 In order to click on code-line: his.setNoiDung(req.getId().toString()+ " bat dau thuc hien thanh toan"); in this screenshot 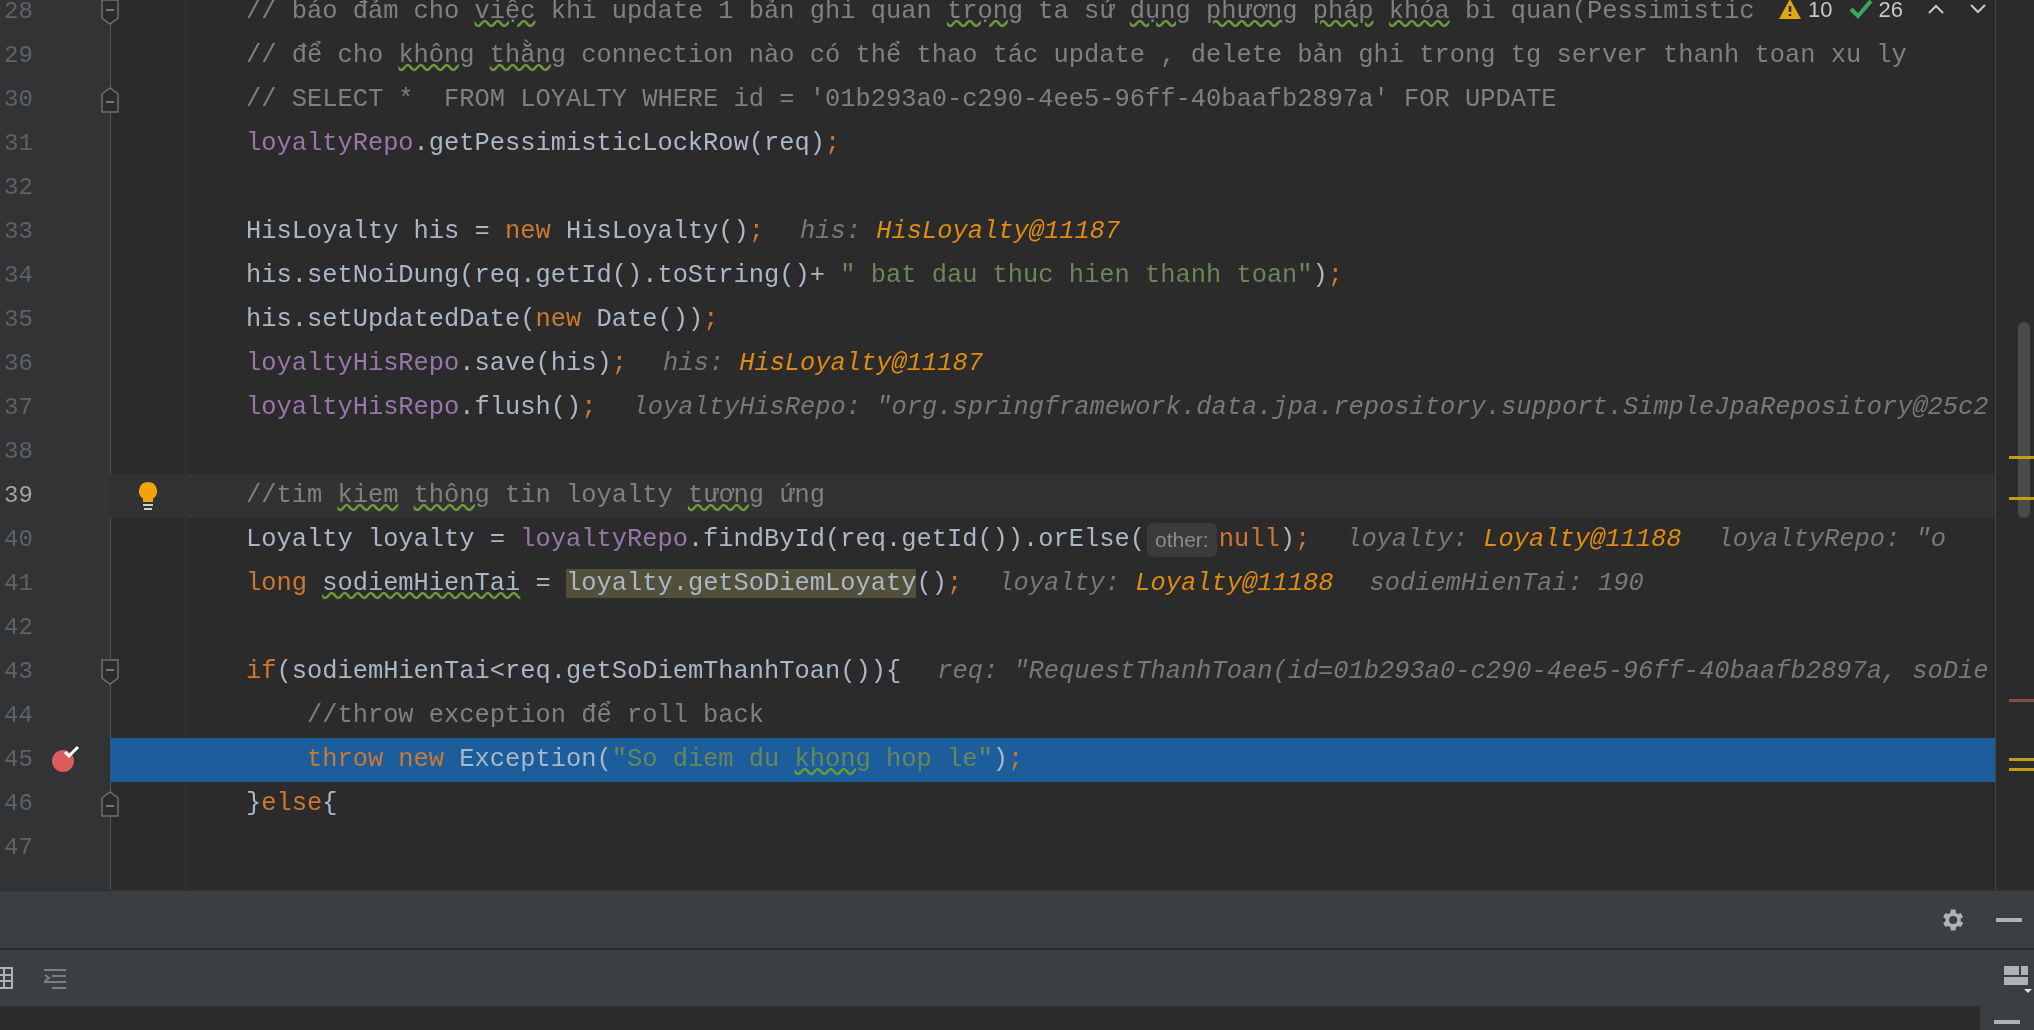, I will do `click(795, 275)`.